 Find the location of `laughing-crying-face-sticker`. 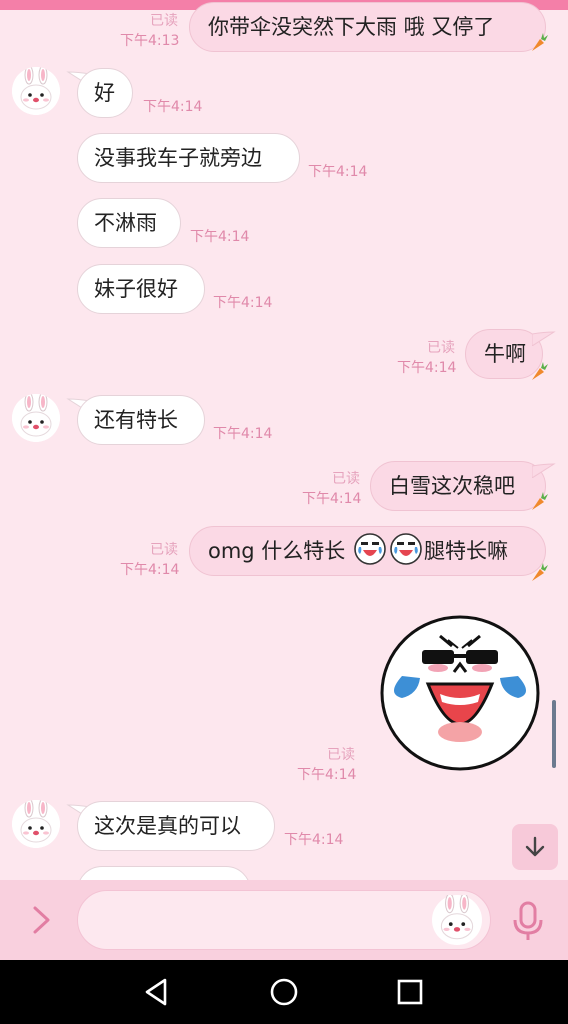

laughing-crying-face-sticker is located at coordinates (460, 693).